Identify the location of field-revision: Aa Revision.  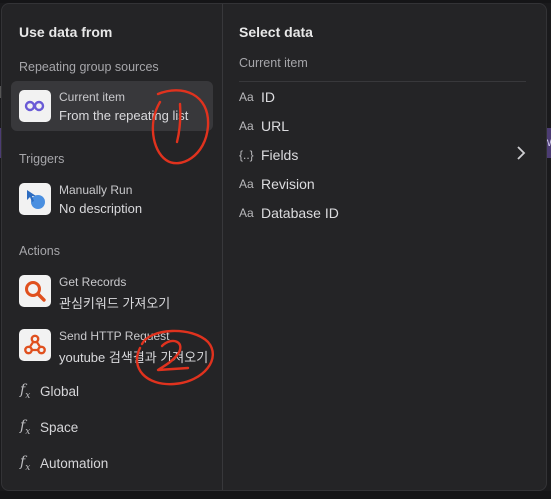
(382, 184).